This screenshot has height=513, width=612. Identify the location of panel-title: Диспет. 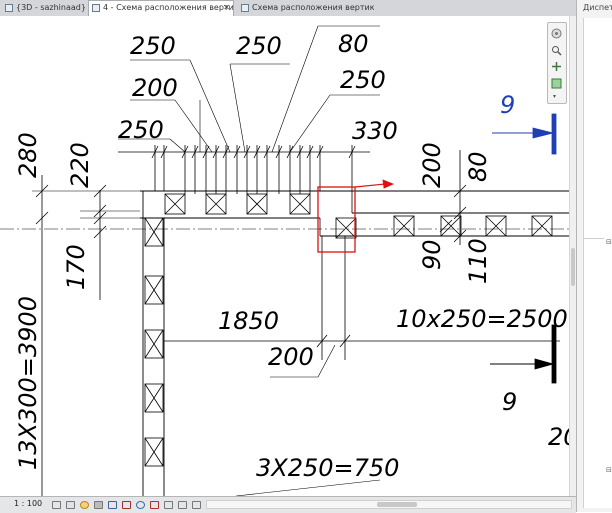
(597, 7).